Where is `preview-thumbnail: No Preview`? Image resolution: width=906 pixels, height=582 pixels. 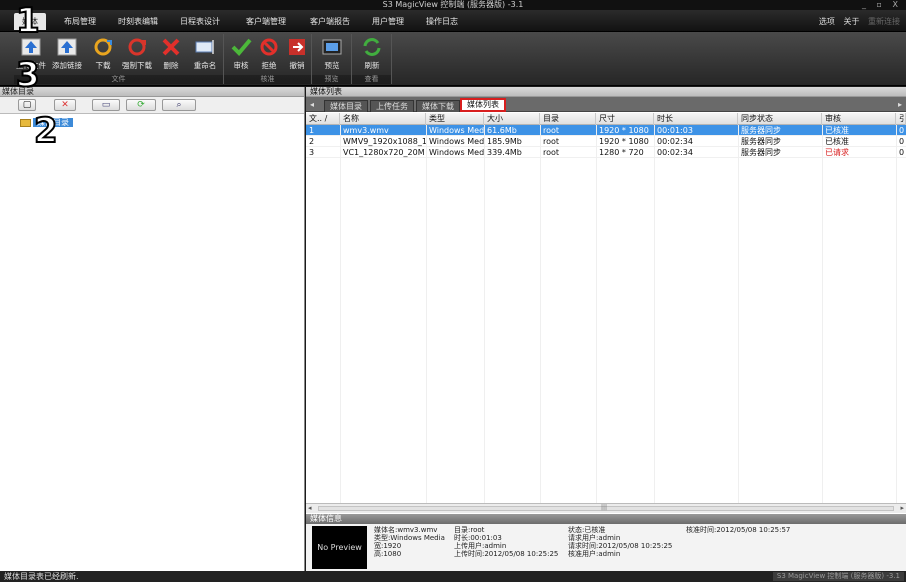 preview-thumbnail: No Preview is located at coordinates (339, 547).